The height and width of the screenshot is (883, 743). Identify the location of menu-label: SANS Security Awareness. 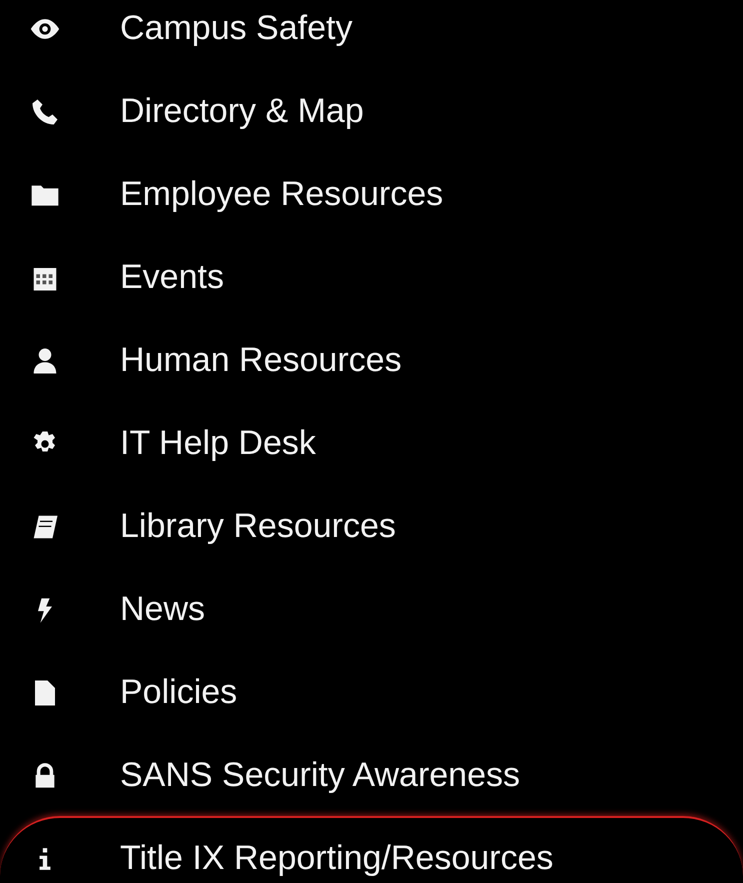
(320, 775).